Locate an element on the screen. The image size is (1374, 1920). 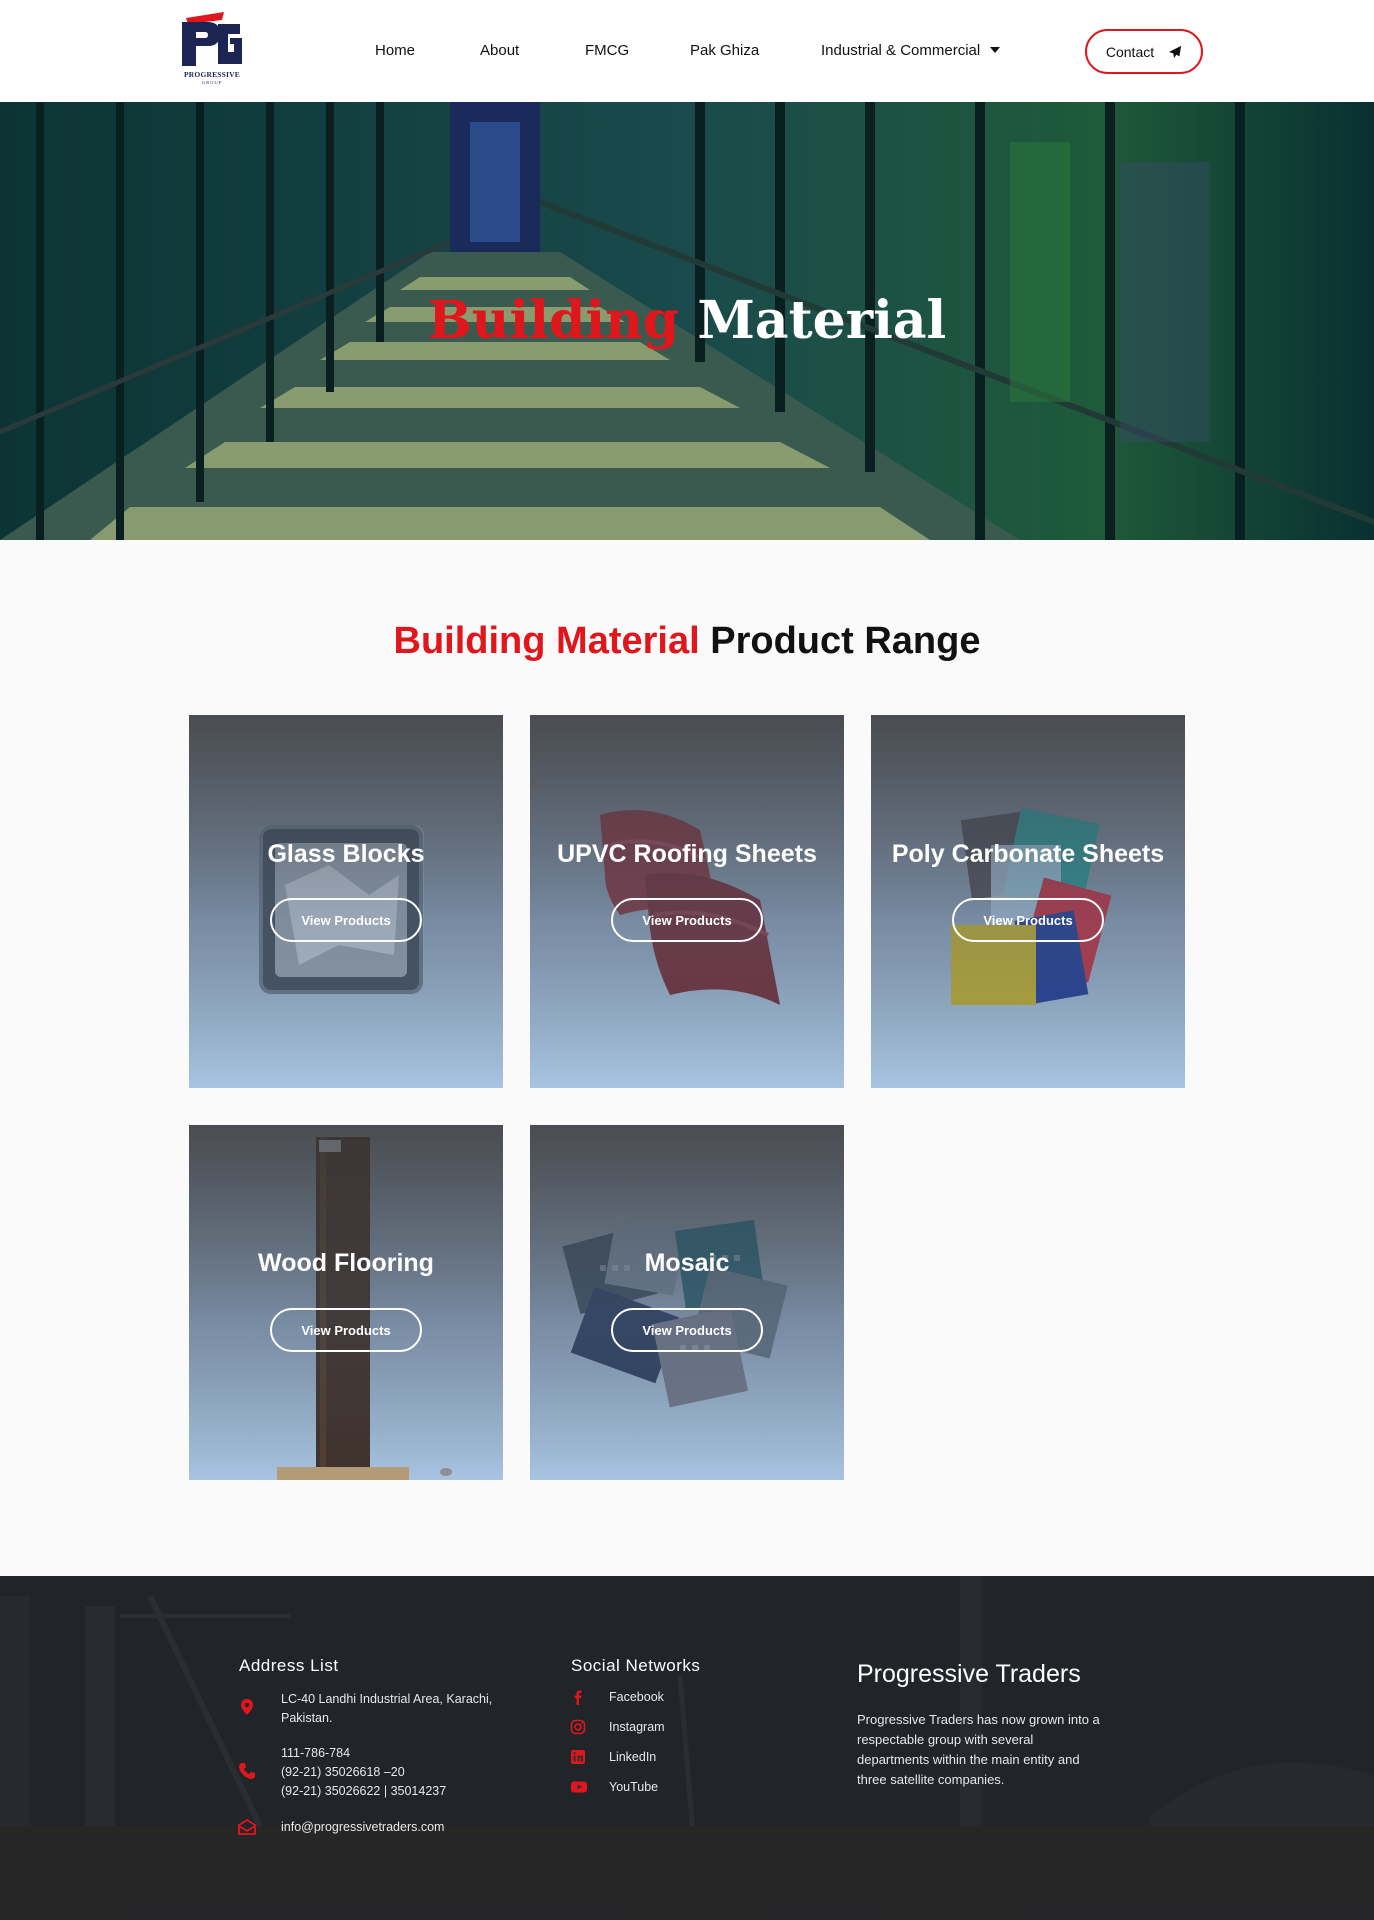
social-link-linkedin: LinkedIn is located at coordinates (632, 1757).